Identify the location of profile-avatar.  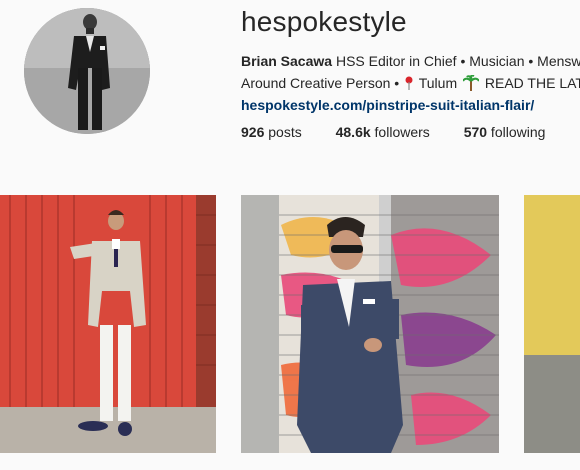
(87, 71).